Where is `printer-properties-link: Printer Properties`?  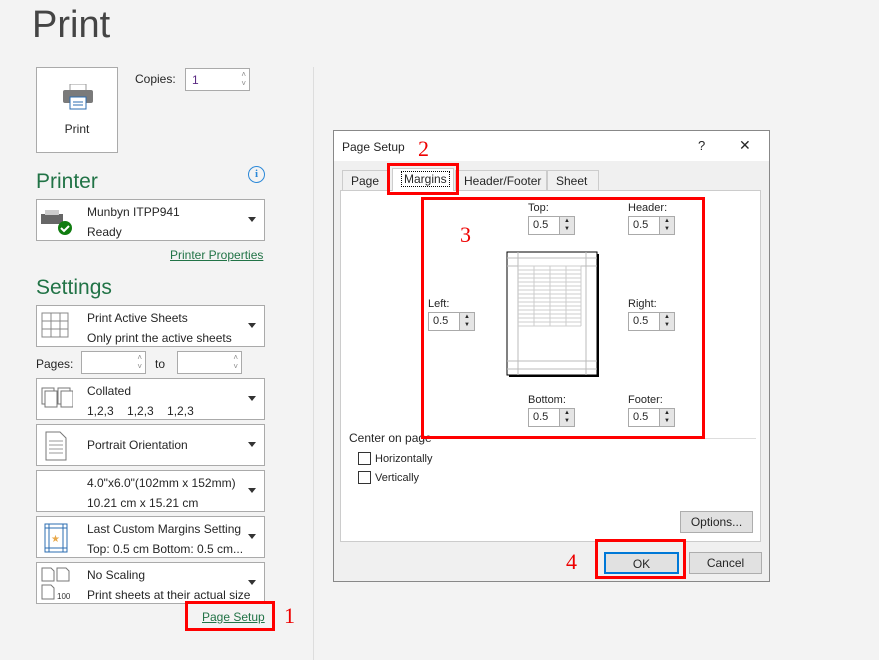
printer-properties-link: Printer Properties is located at coordinates (216, 255).